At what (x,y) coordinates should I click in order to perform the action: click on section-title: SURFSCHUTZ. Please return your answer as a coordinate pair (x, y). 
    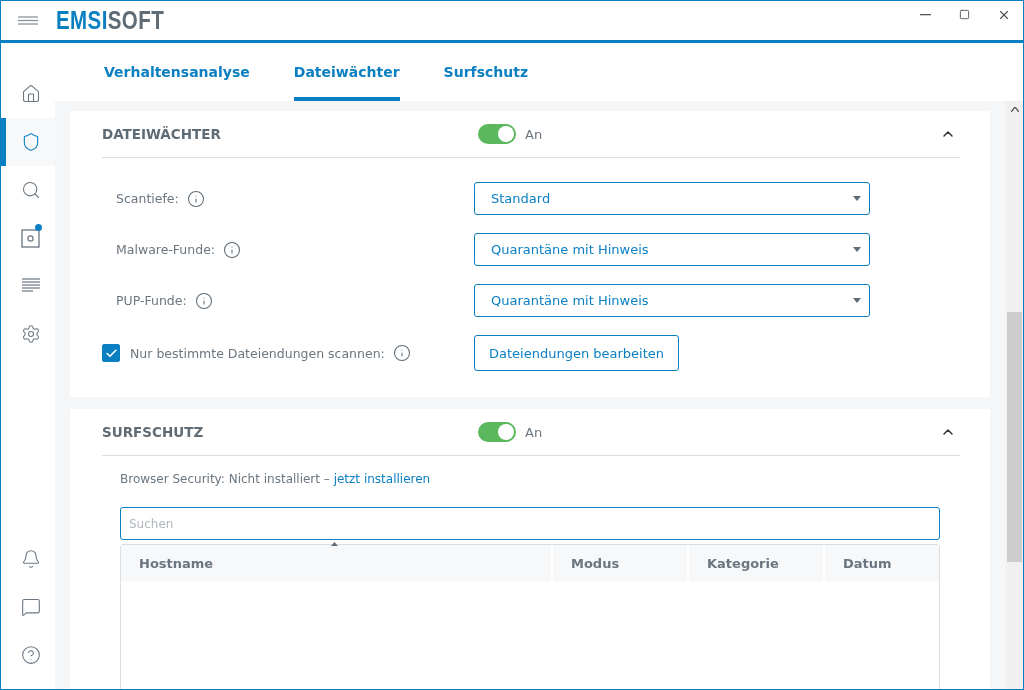
    Looking at the image, I should click on (153, 432).